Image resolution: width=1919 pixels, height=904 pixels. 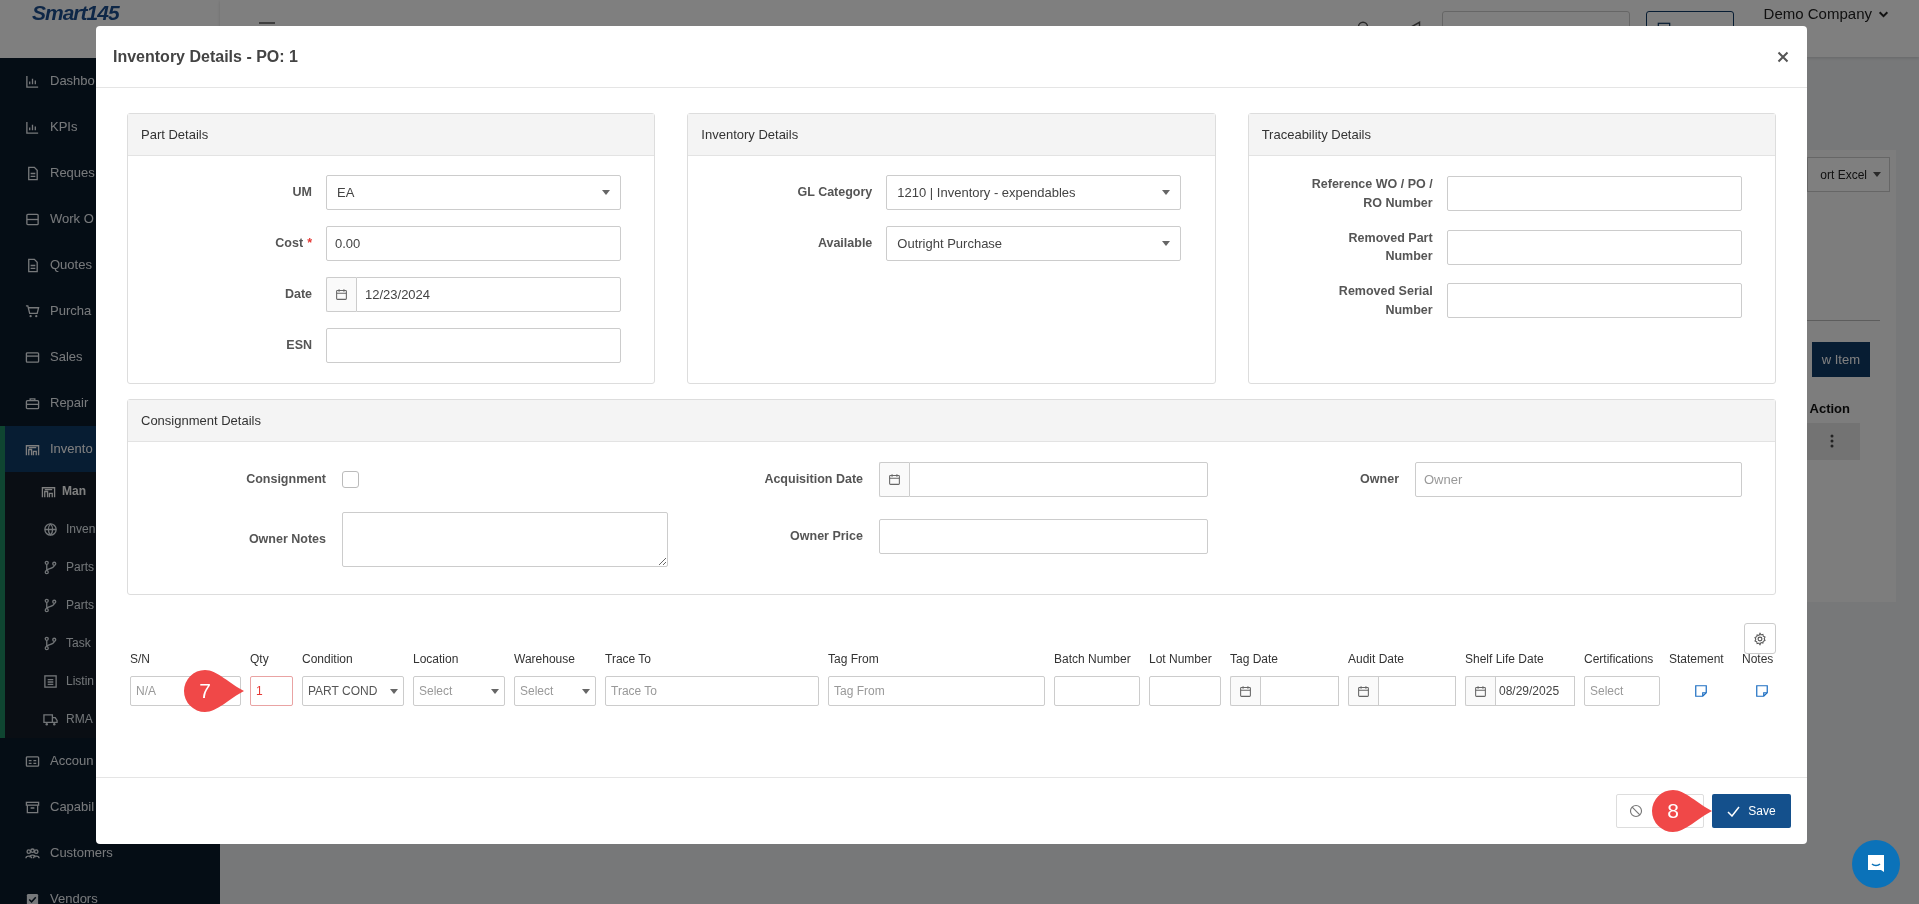 I want to click on field-label: Acquisition Date, so click(x=813, y=480).